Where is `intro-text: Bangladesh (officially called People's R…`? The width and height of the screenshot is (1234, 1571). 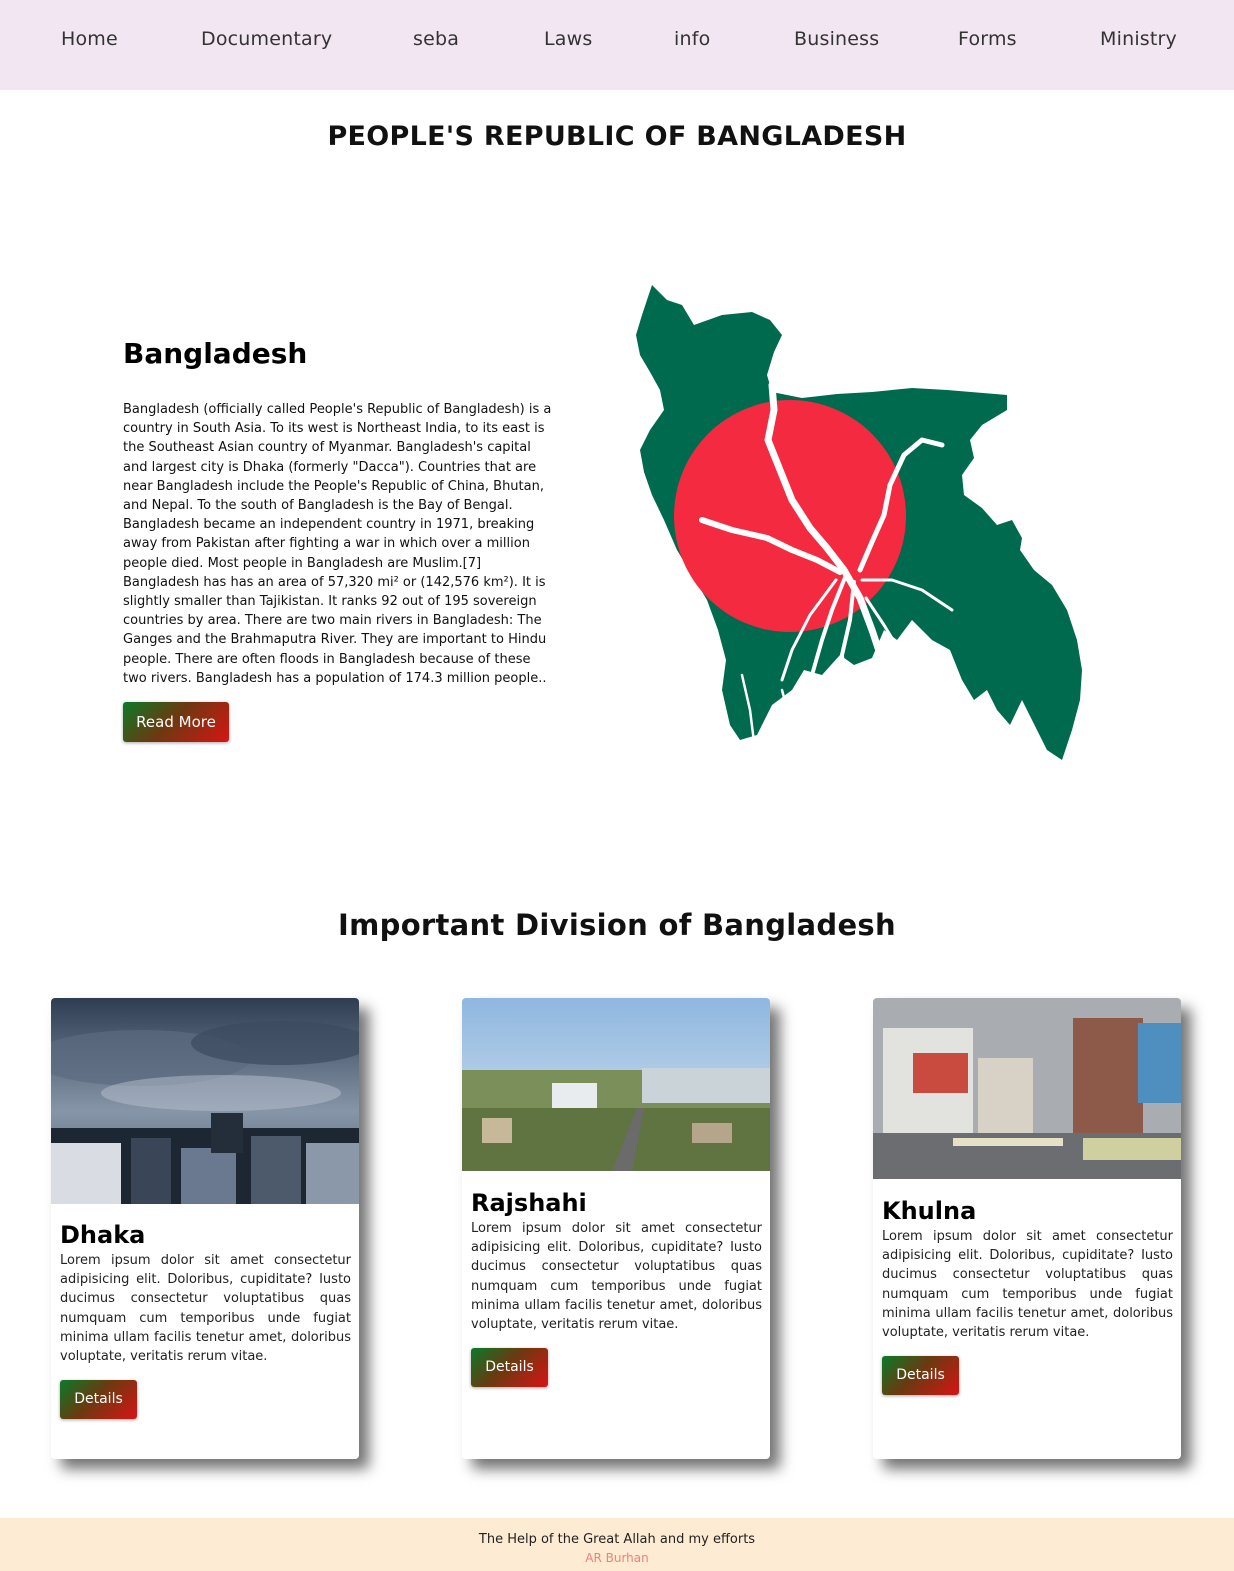 intro-text: Bangladesh (officially called People's R… is located at coordinates (337, 544).